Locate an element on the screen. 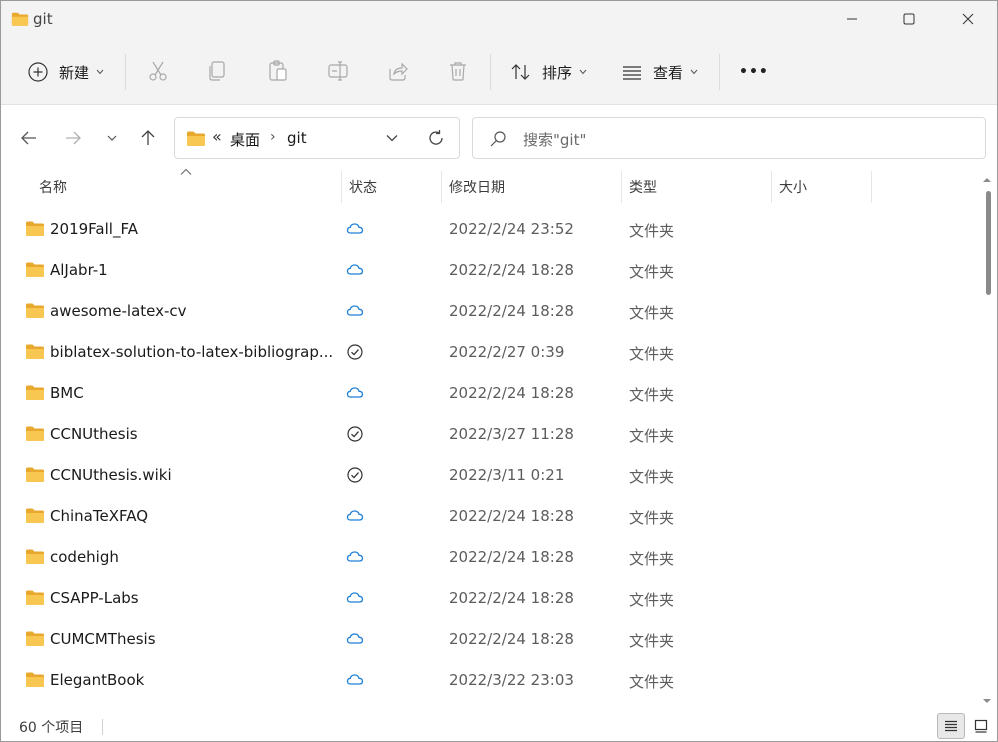 This screenshot has height=742, width=998. file-name: CCNUthesis.wiki is located at coordinates (111, 475).